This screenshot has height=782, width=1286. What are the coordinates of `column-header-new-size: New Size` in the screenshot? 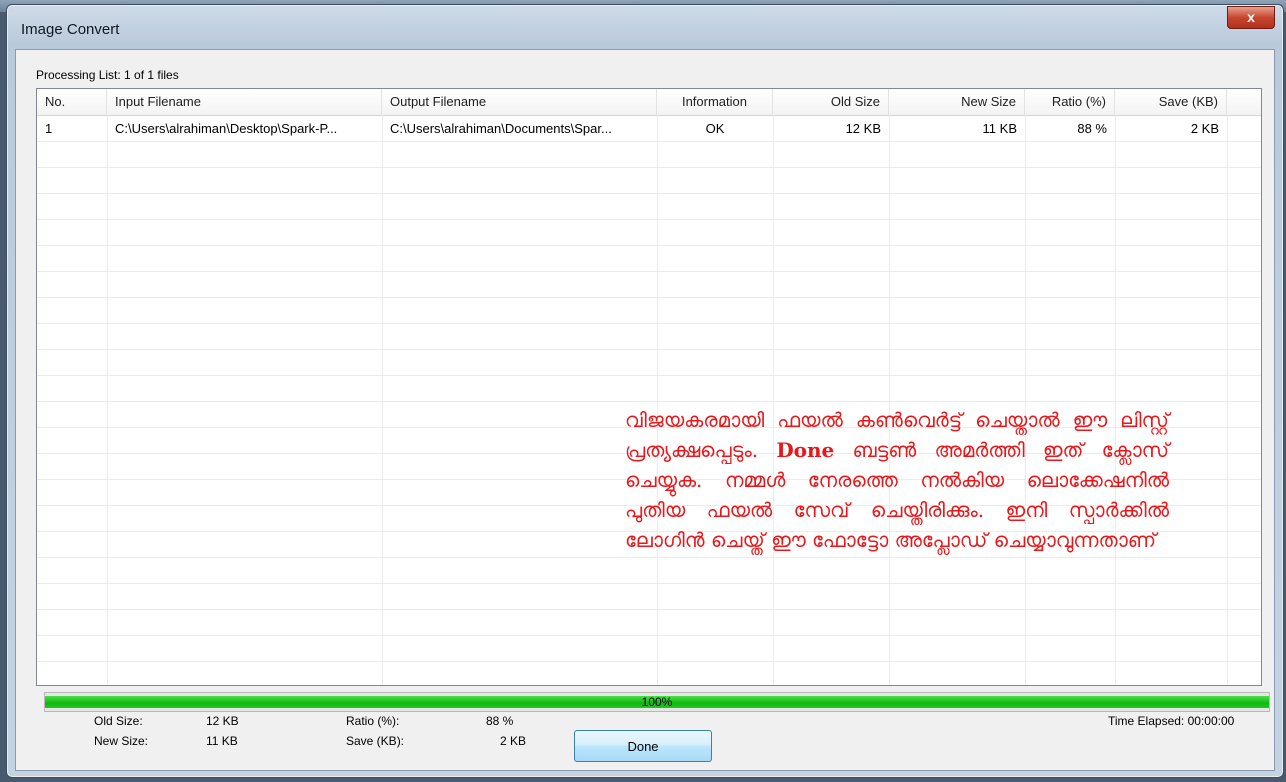 It's located at (957, 102).